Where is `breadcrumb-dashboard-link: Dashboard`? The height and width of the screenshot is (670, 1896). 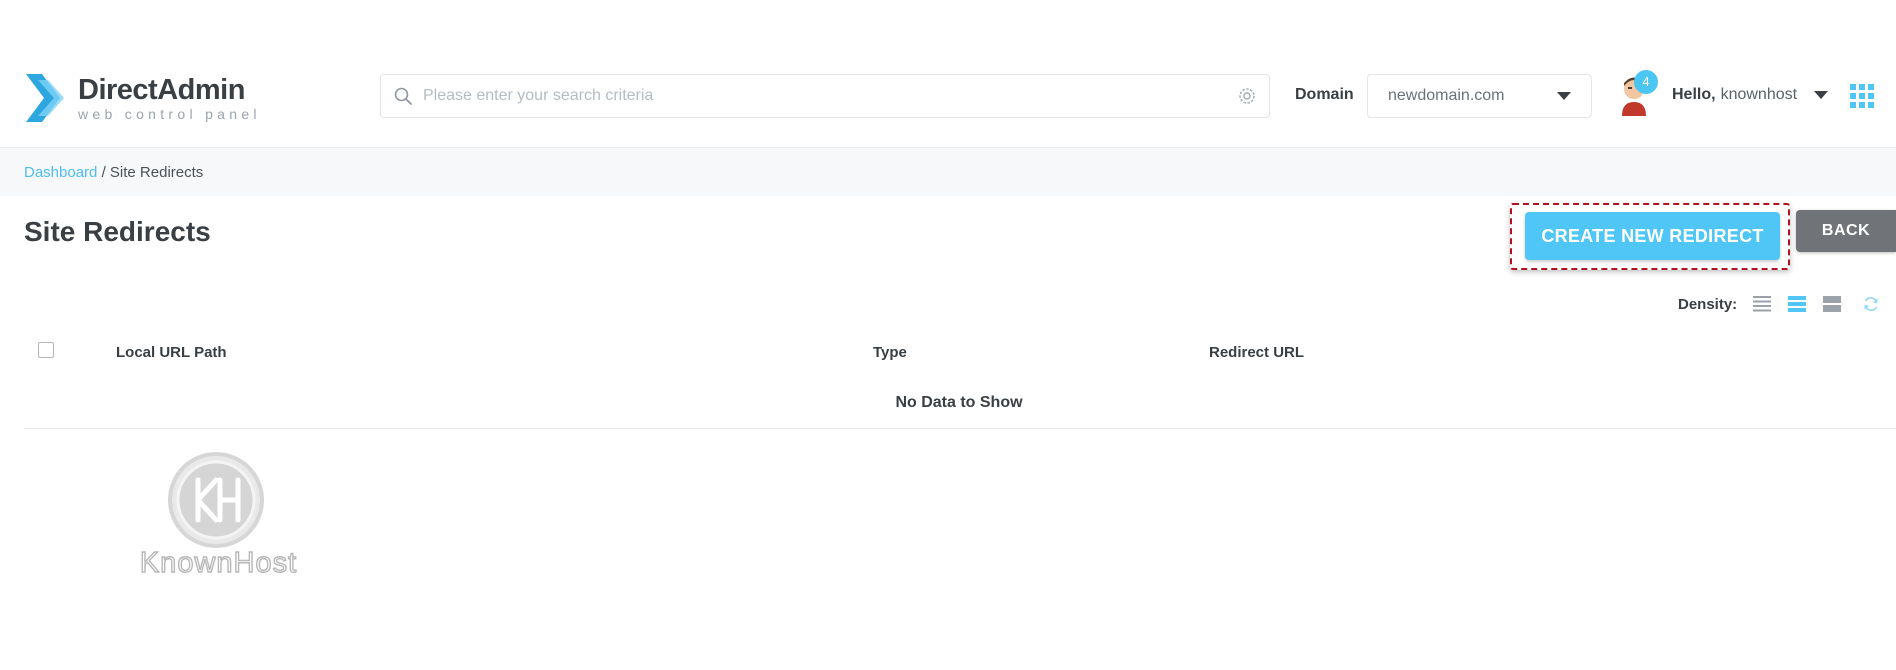
breadcrumb-dashboard-link: Dashboard is located at coordinates (60, 172).